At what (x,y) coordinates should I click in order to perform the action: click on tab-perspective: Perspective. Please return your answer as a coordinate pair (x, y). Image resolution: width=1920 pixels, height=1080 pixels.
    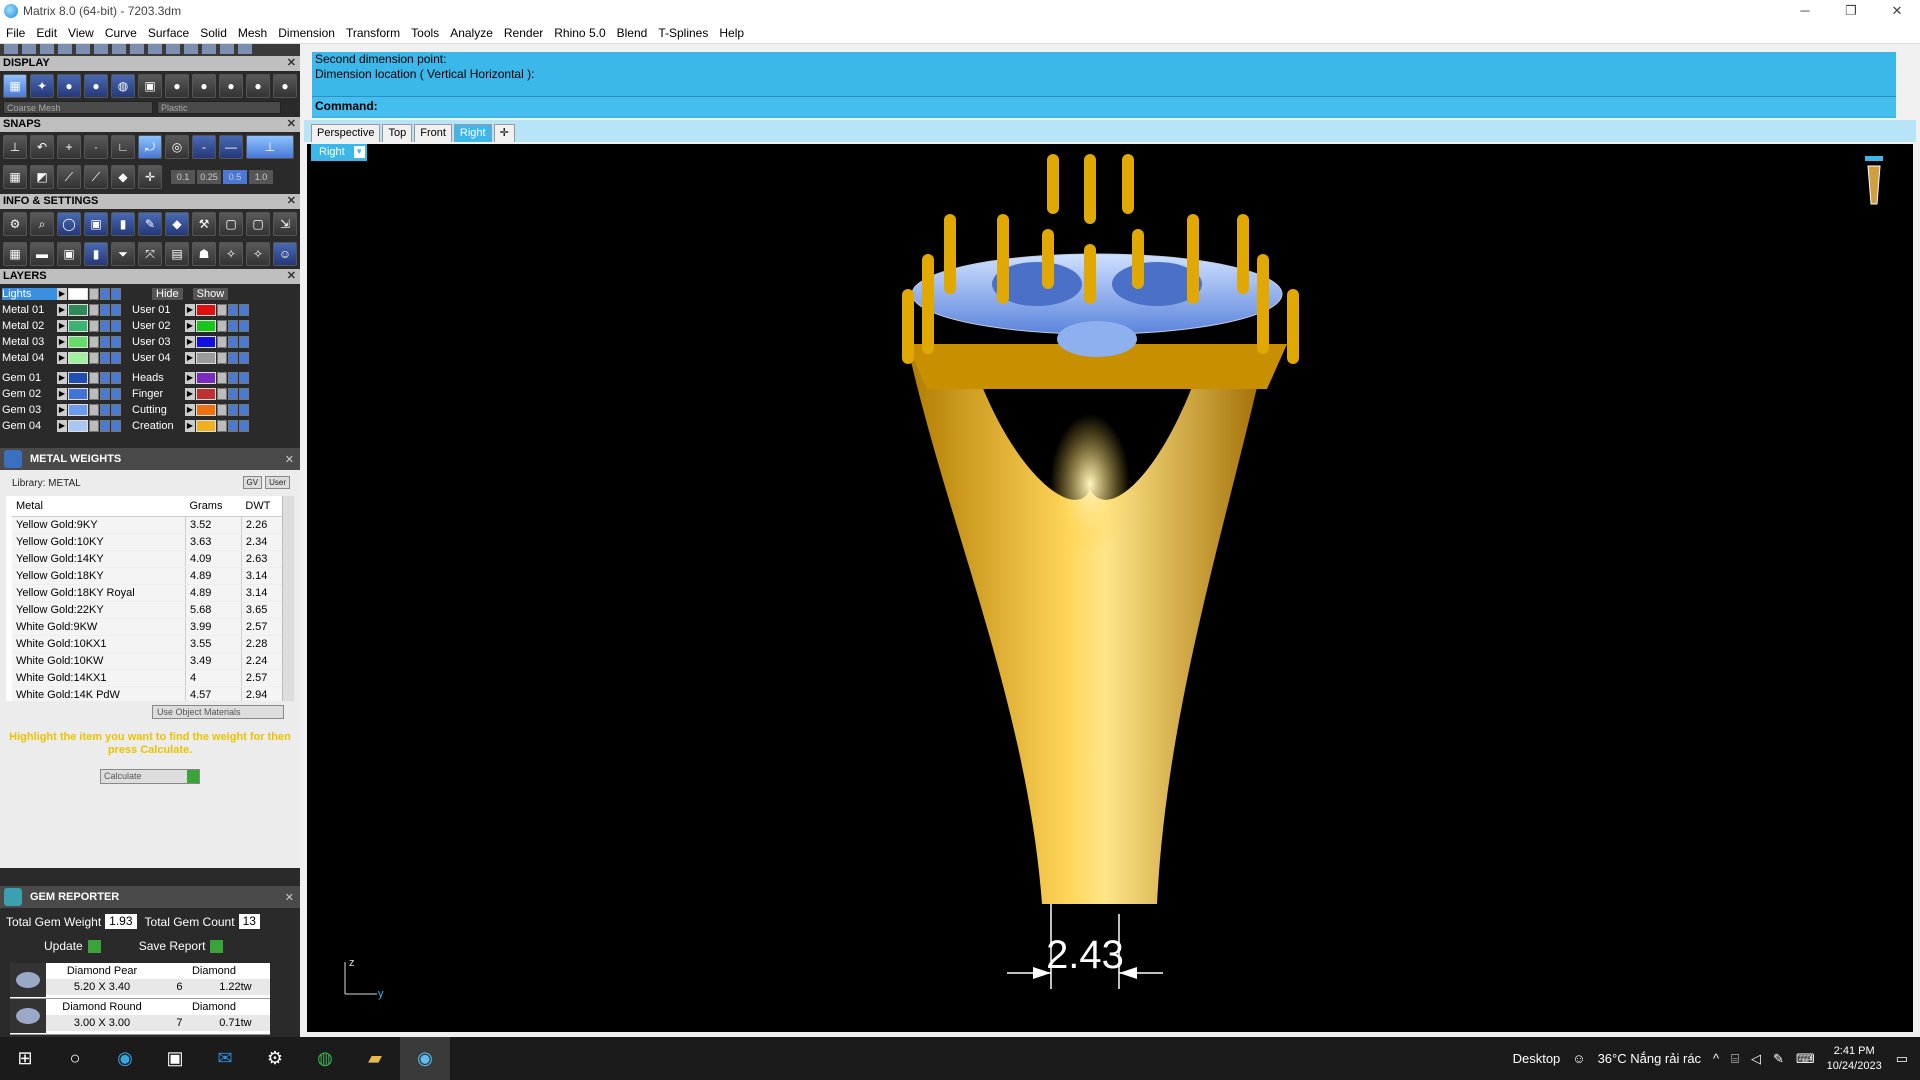
    Looking at the image, I should click on (346, 133).